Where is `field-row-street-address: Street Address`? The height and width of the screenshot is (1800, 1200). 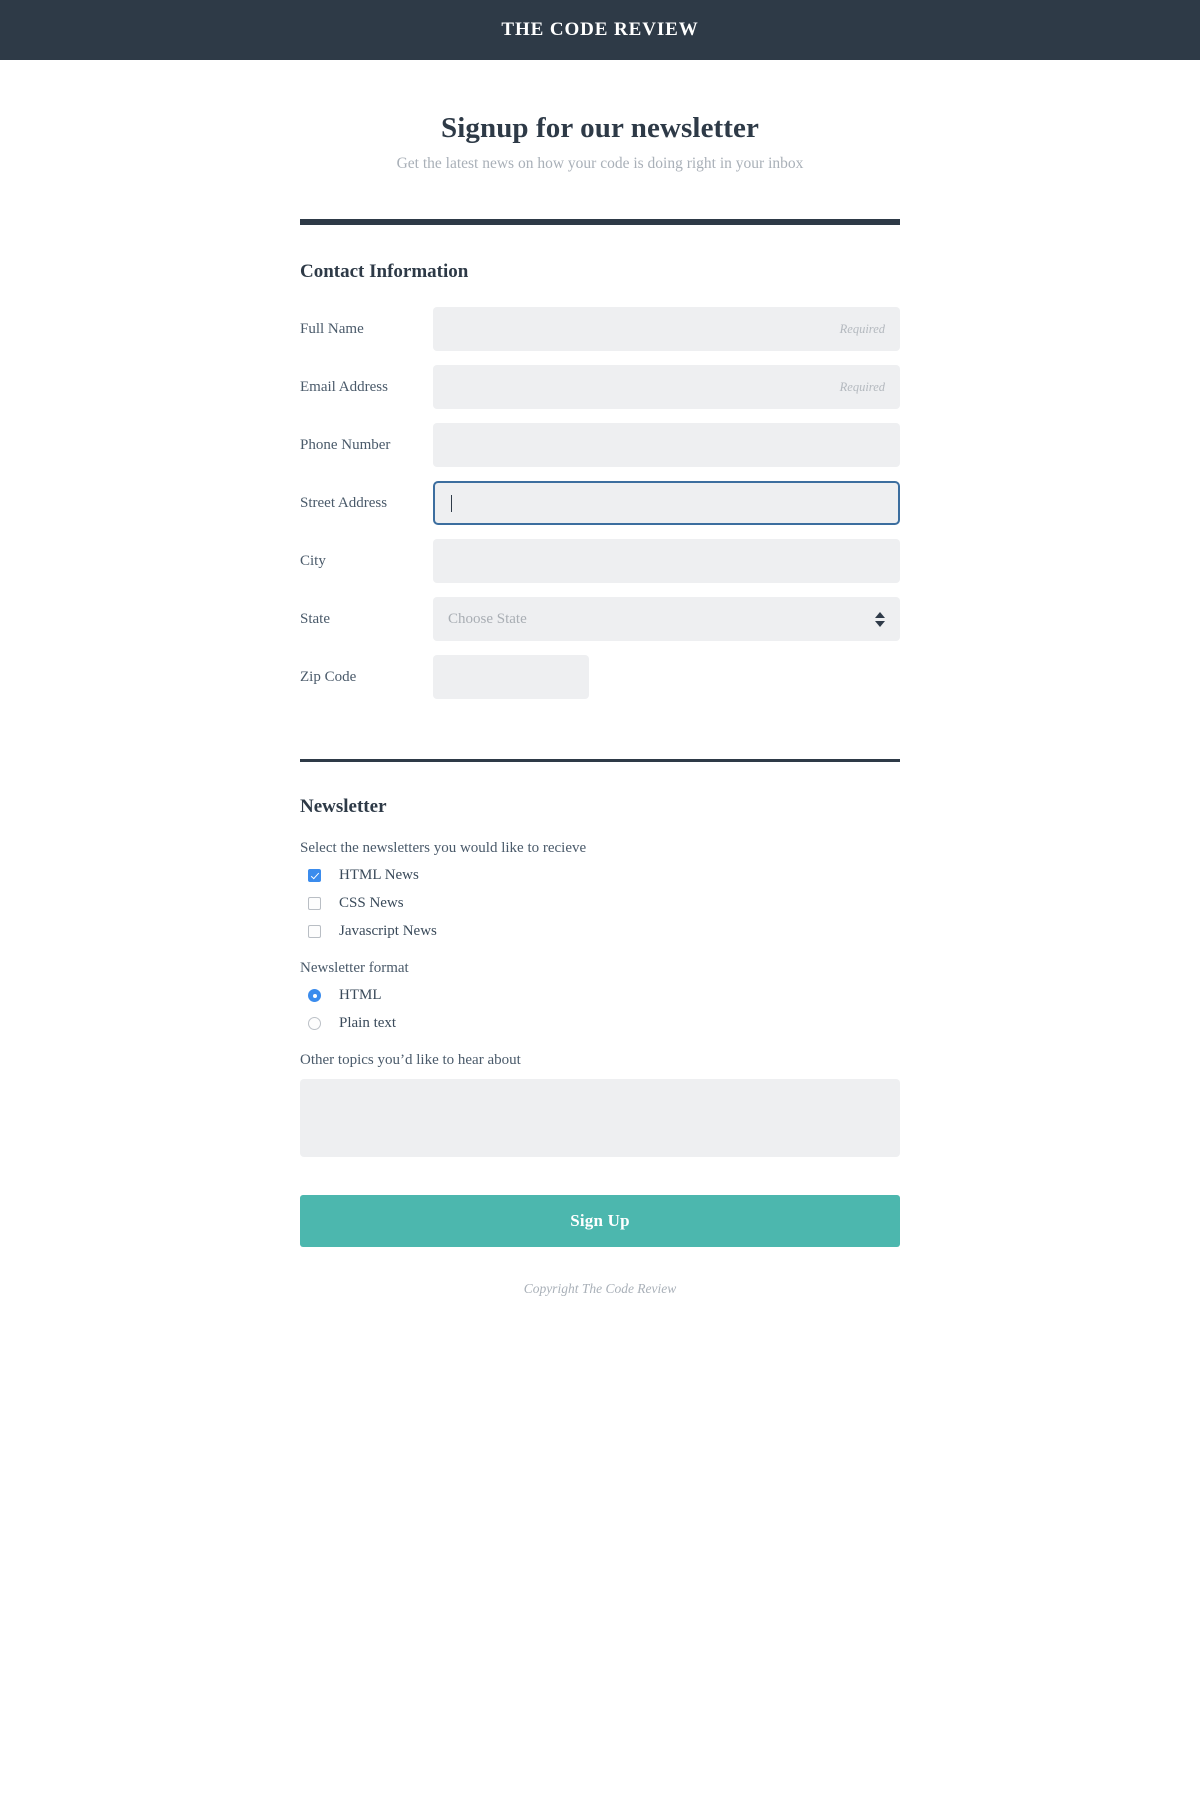
field-row-street-address: Street Address is located at coordinates (600, 503).